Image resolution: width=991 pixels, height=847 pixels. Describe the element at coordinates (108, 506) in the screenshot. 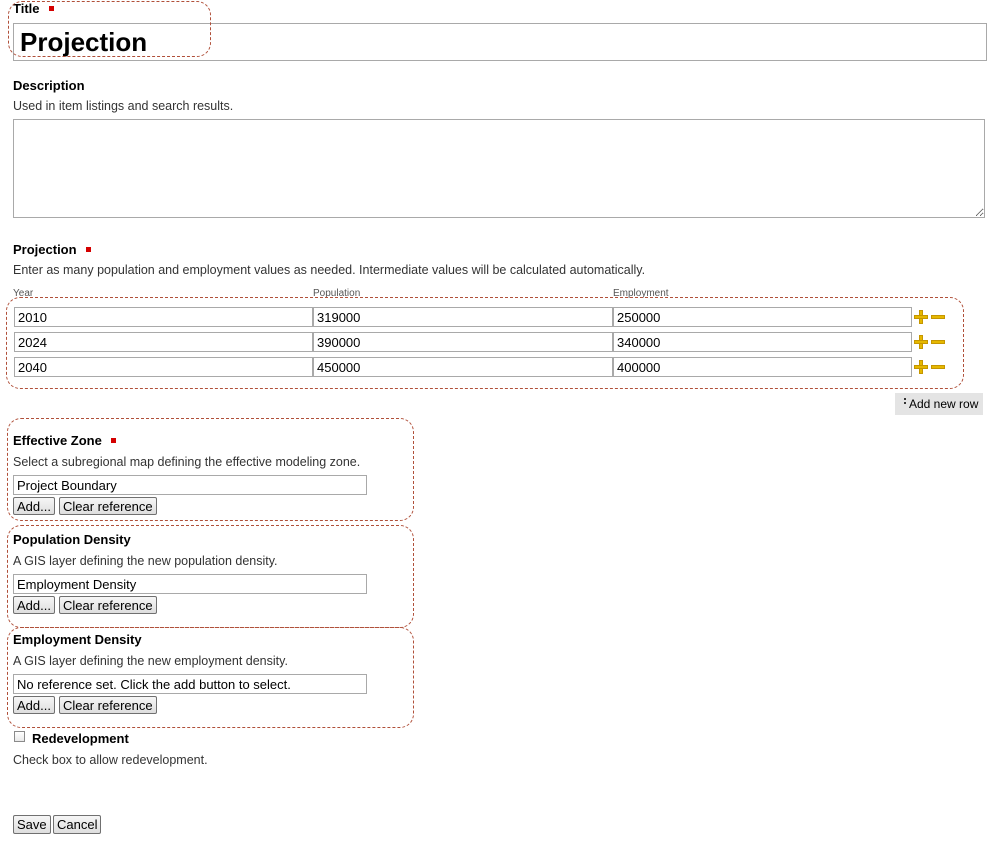

I see `effective-zone-clear-reference-button: Clear reference` at that location.